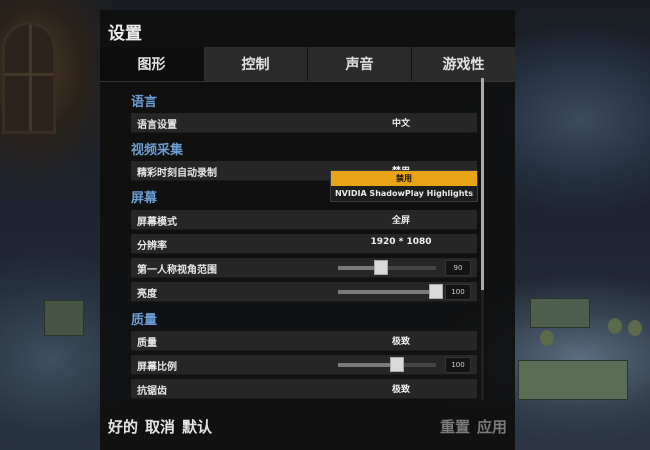 Image resolution: width=650 pixels, height=450 pixels. I want to click on setting-label: 精彩时刻自动录制, so click(177, 173).